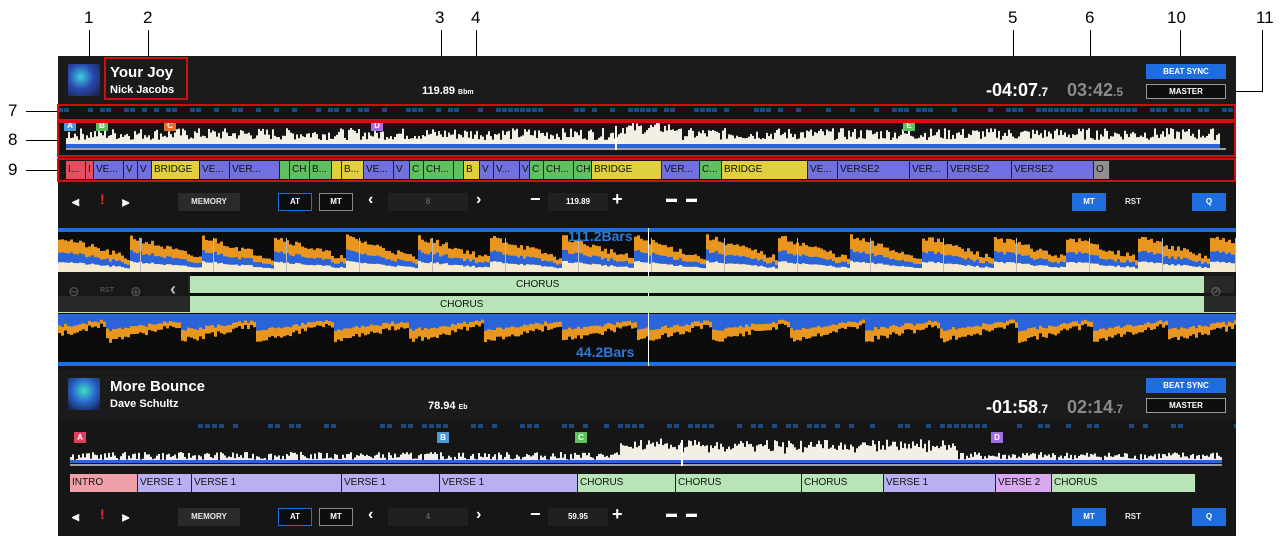 This screenshot has width=1282, height=539. What do you see at coordinates (136, 291) in the screenshot?
I see `zoom-in-icon: ⊕` at bounding box center [136, 291].